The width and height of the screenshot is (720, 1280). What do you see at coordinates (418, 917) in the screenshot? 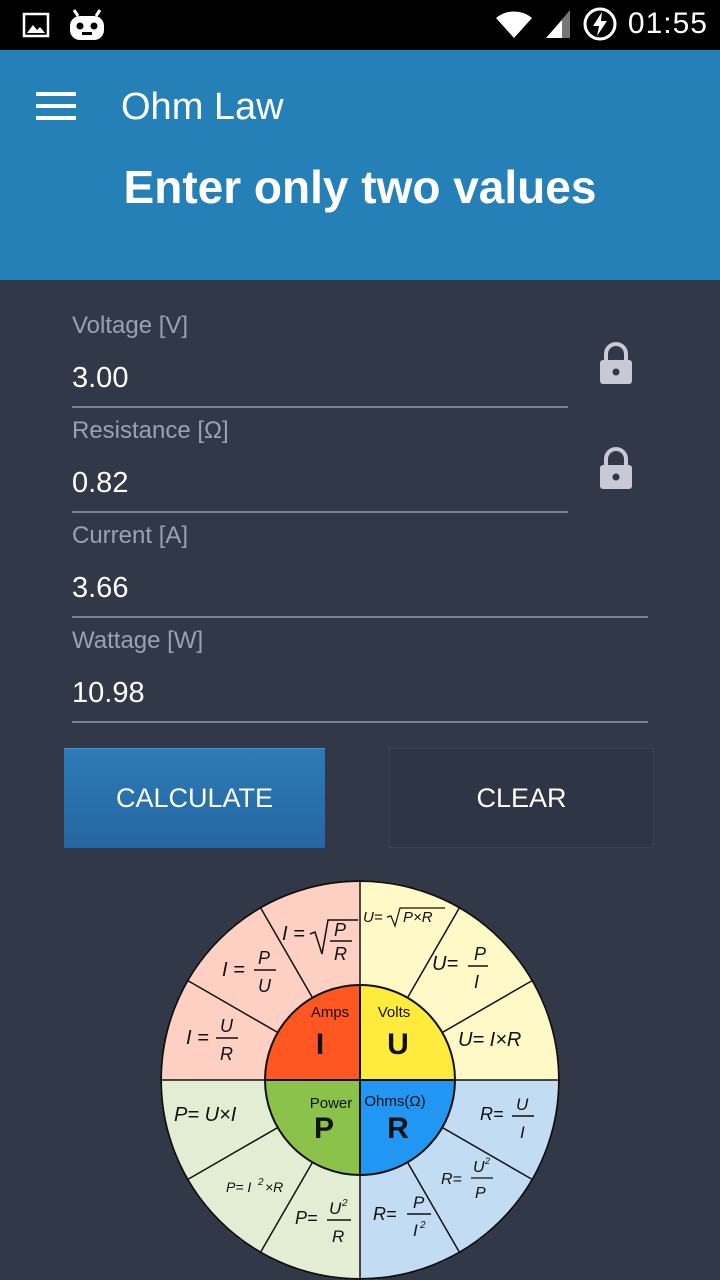
I see `svg-text: P×R` at bounding box center [418, 917].